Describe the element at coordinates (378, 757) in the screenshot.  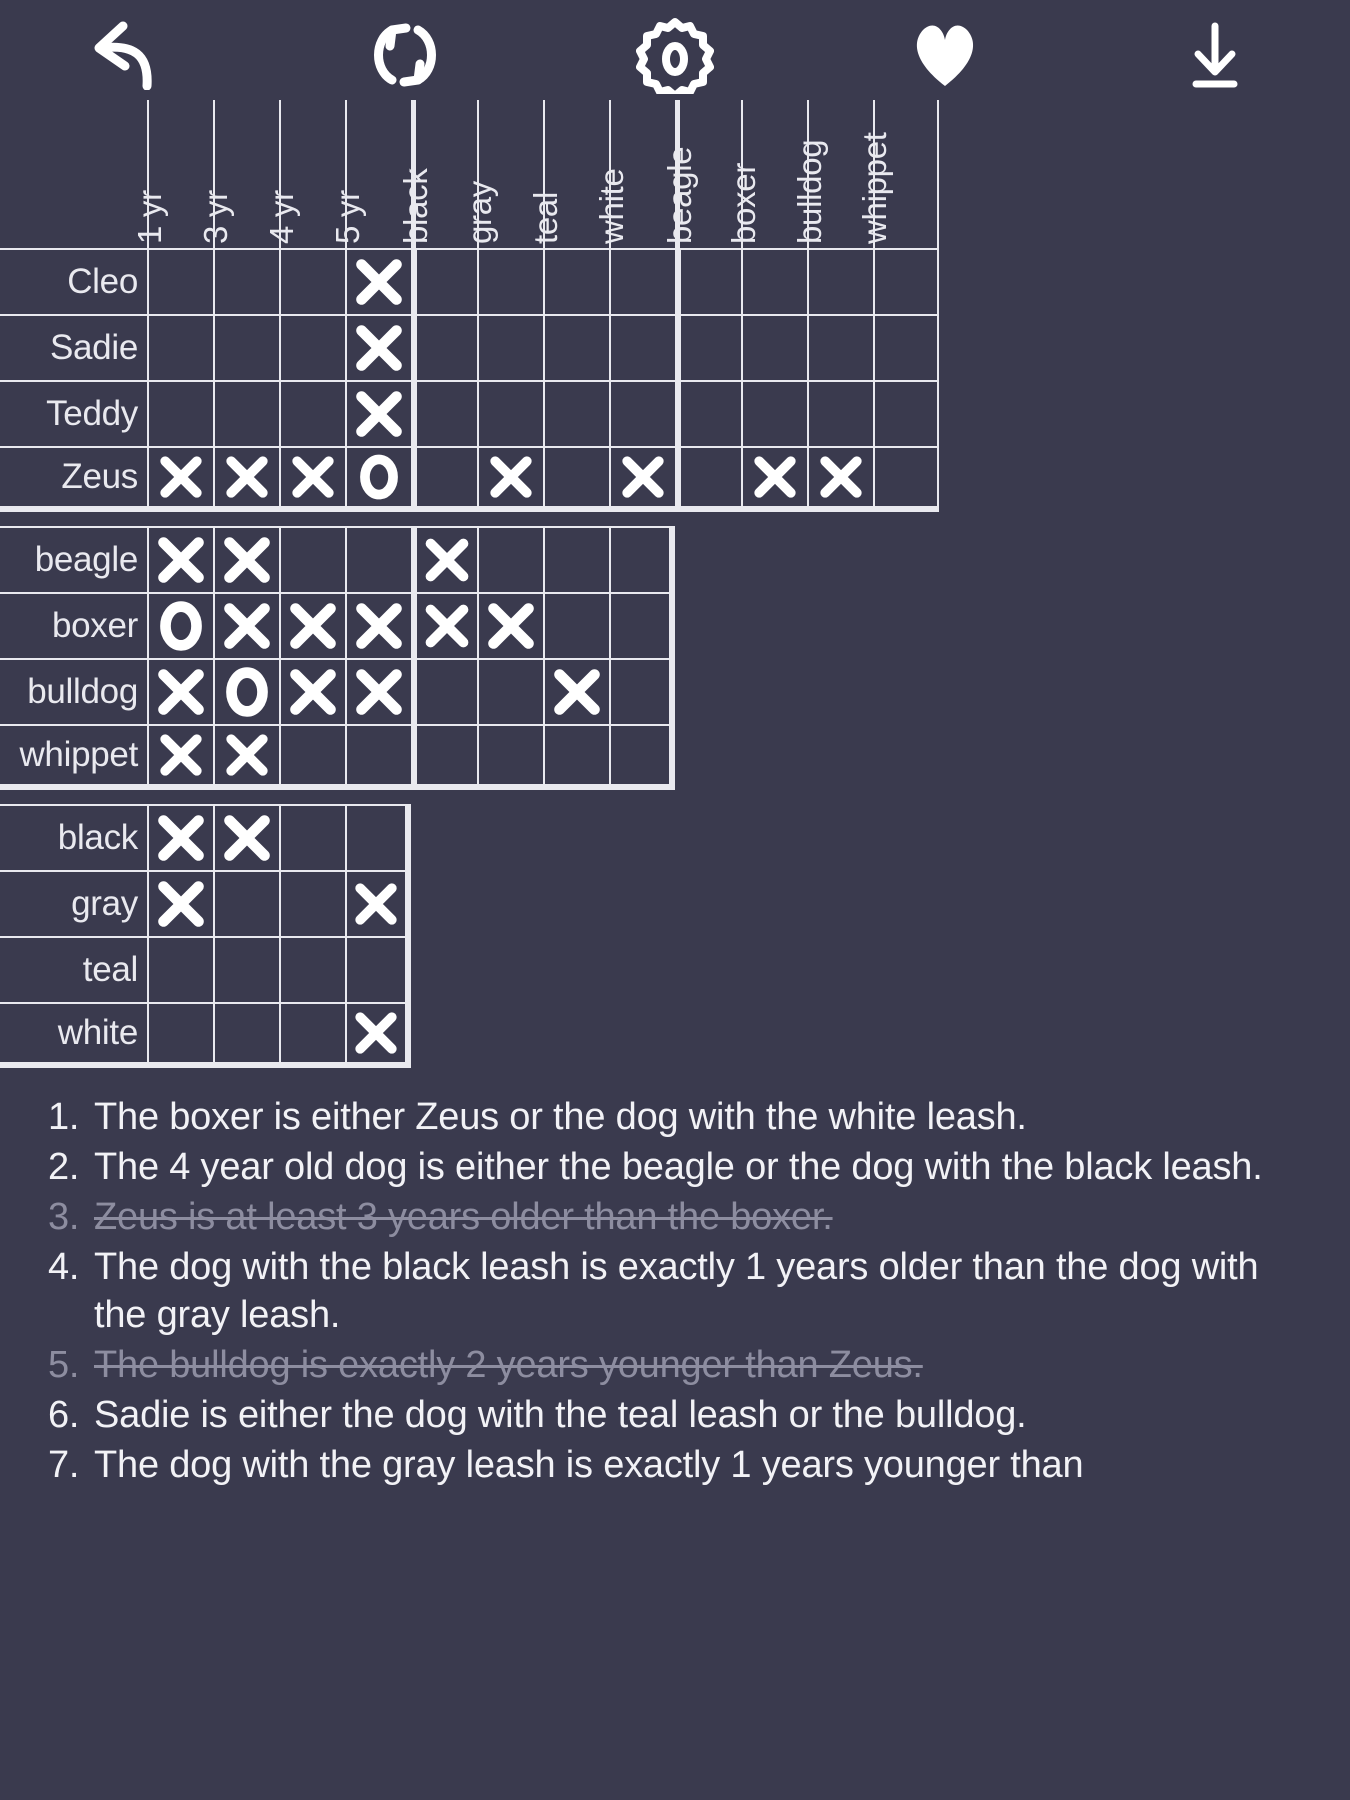
I see `cell-whippet-5 yr` at that location.